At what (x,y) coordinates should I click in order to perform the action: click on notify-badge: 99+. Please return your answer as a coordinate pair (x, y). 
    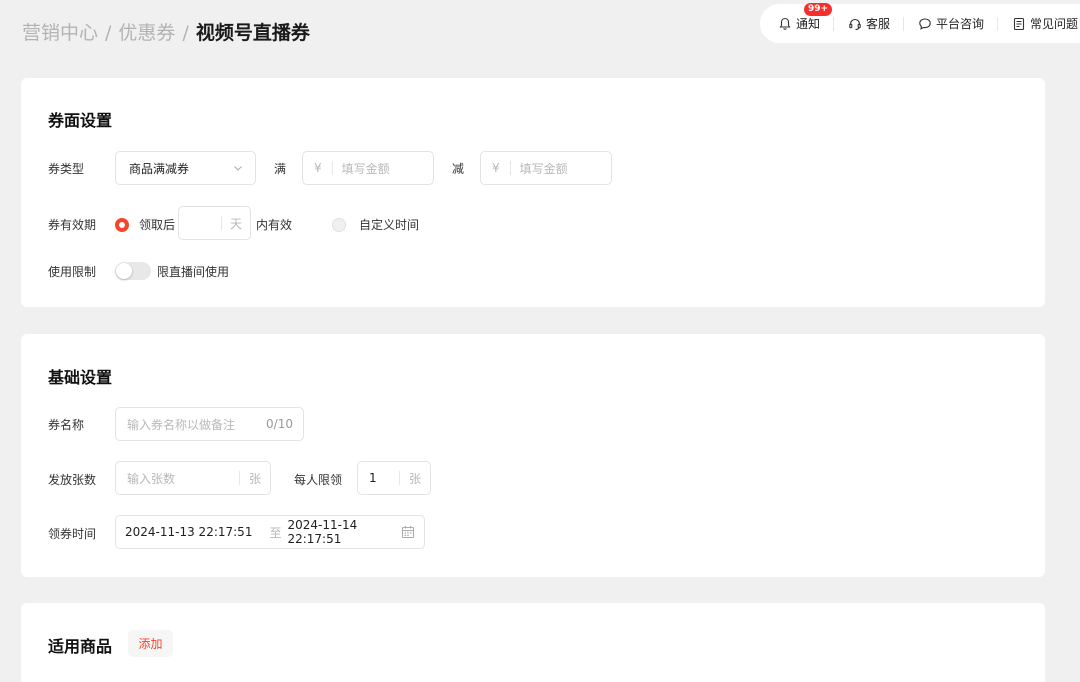
    Looking at the image, I should click on (818, 9).